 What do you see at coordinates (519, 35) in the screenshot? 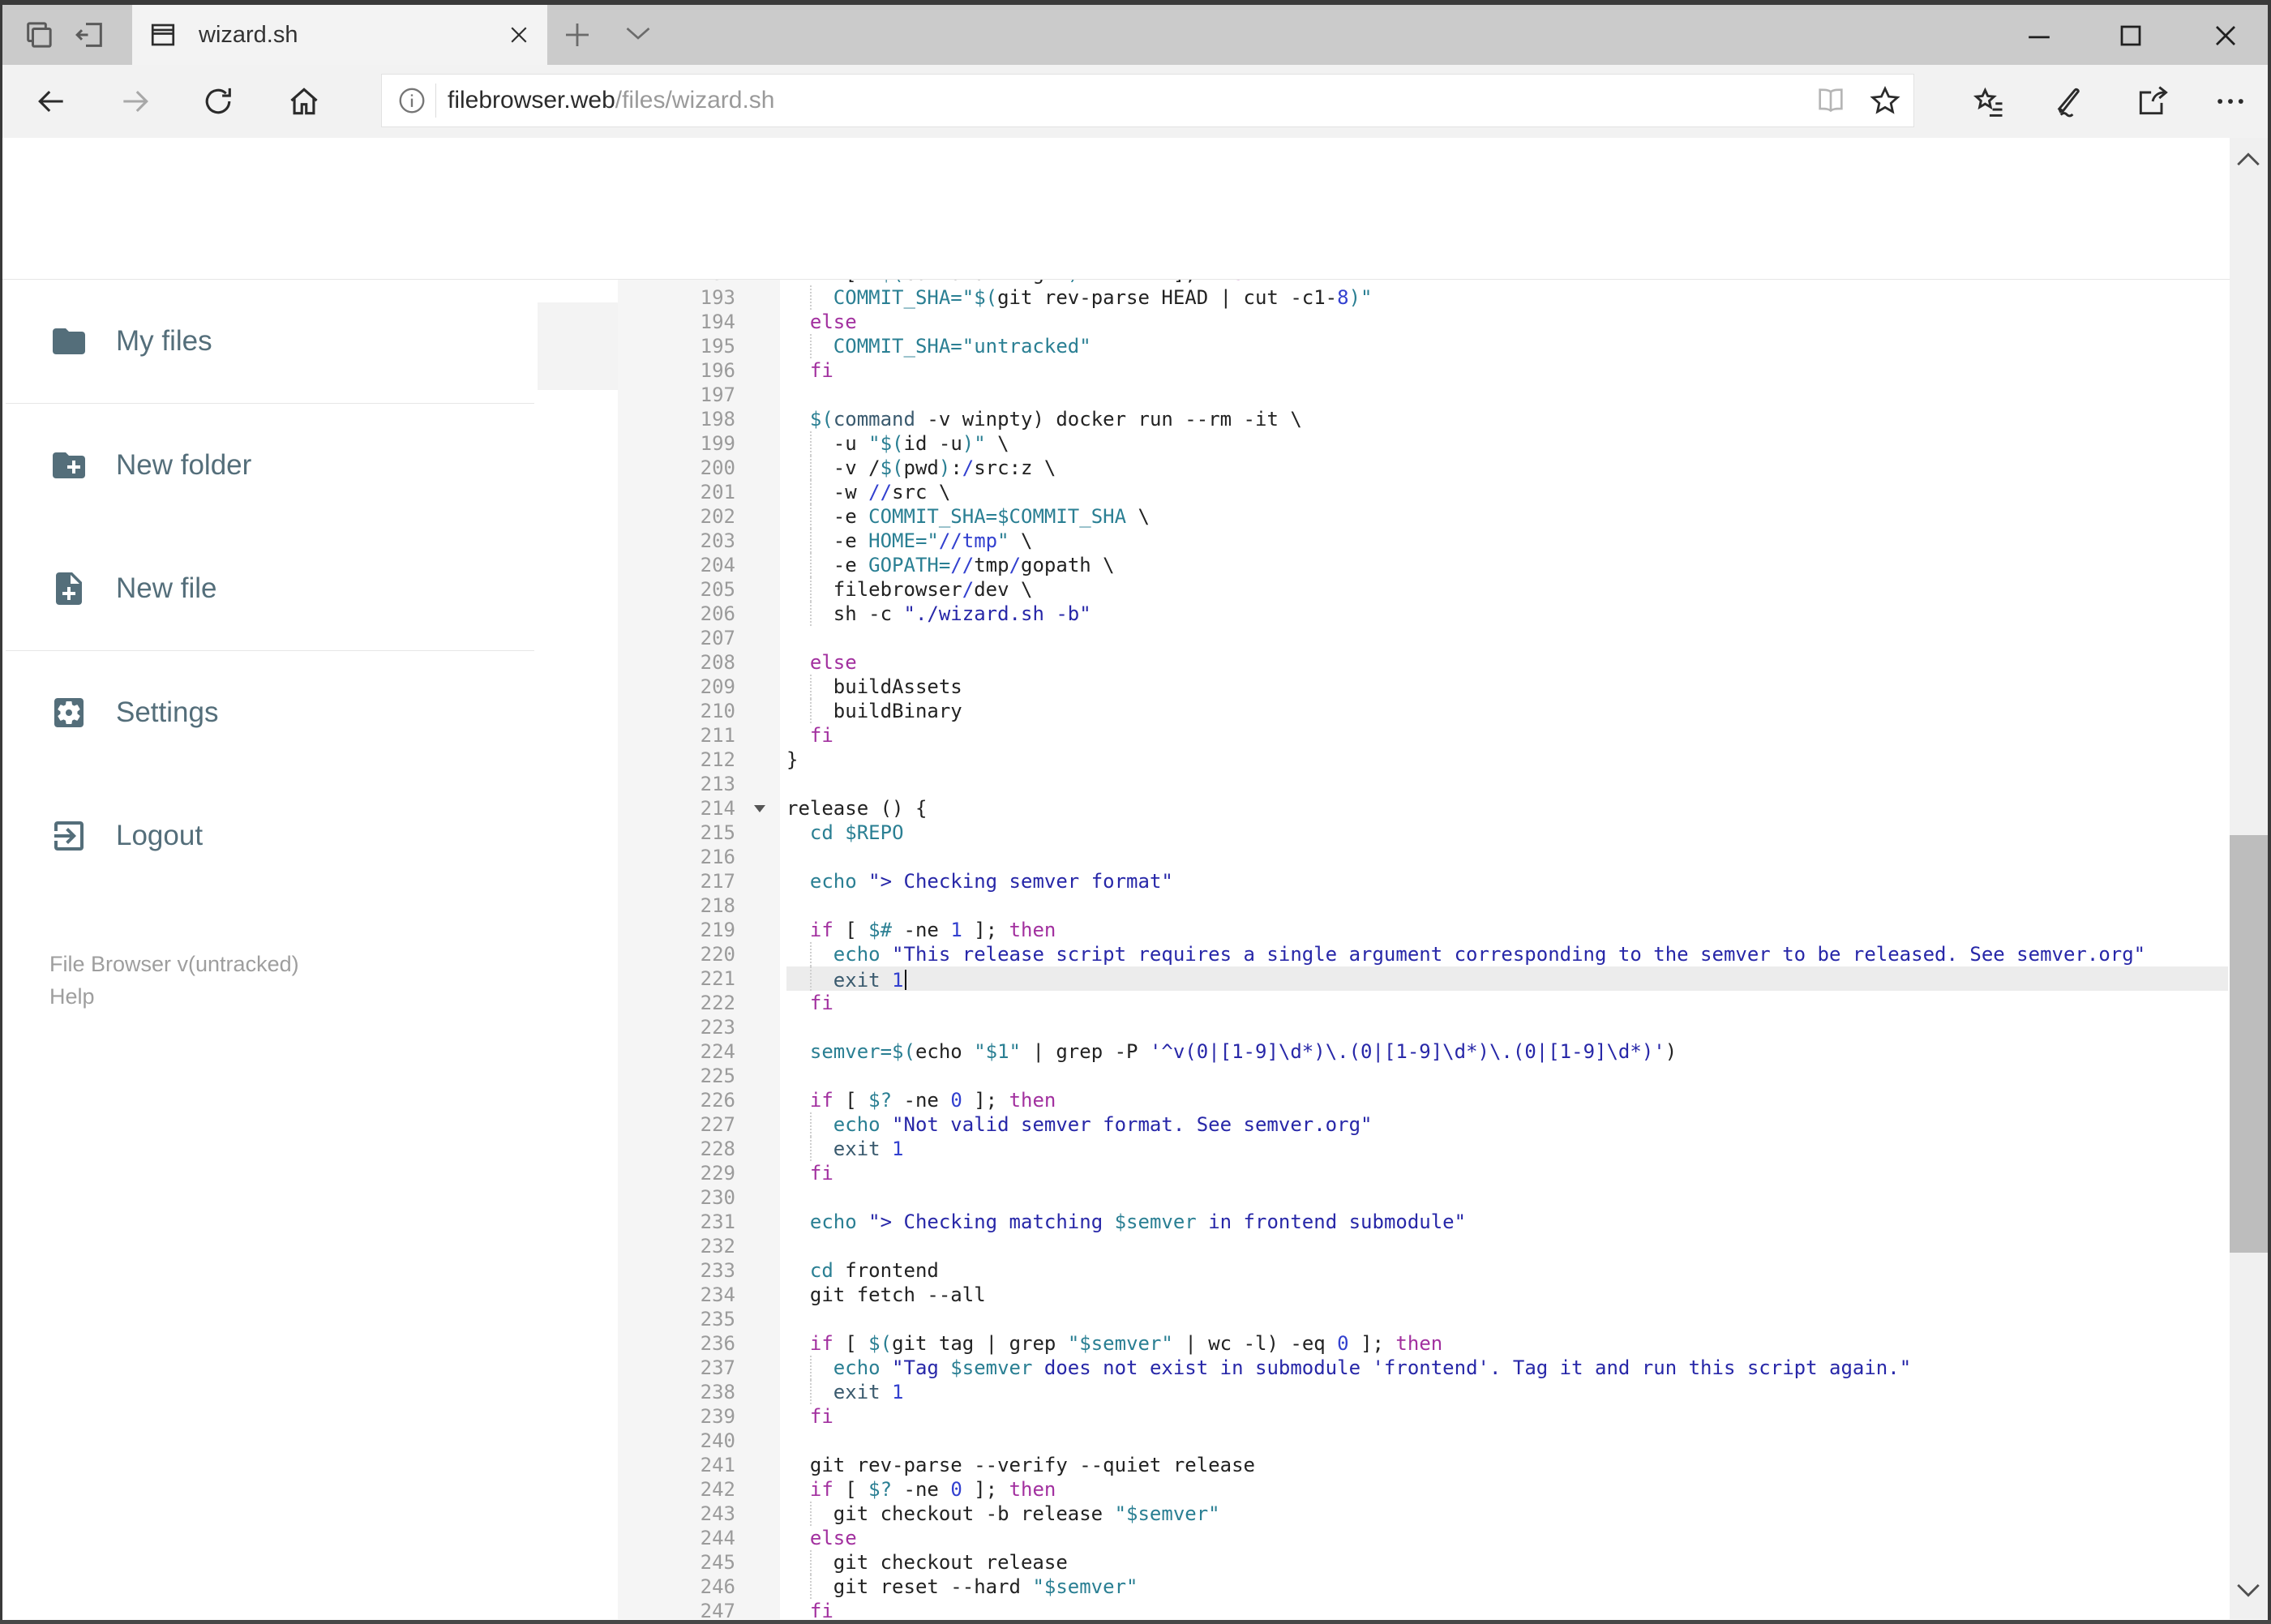
I see `tab-close-icon` at bounding box center [519, 35].